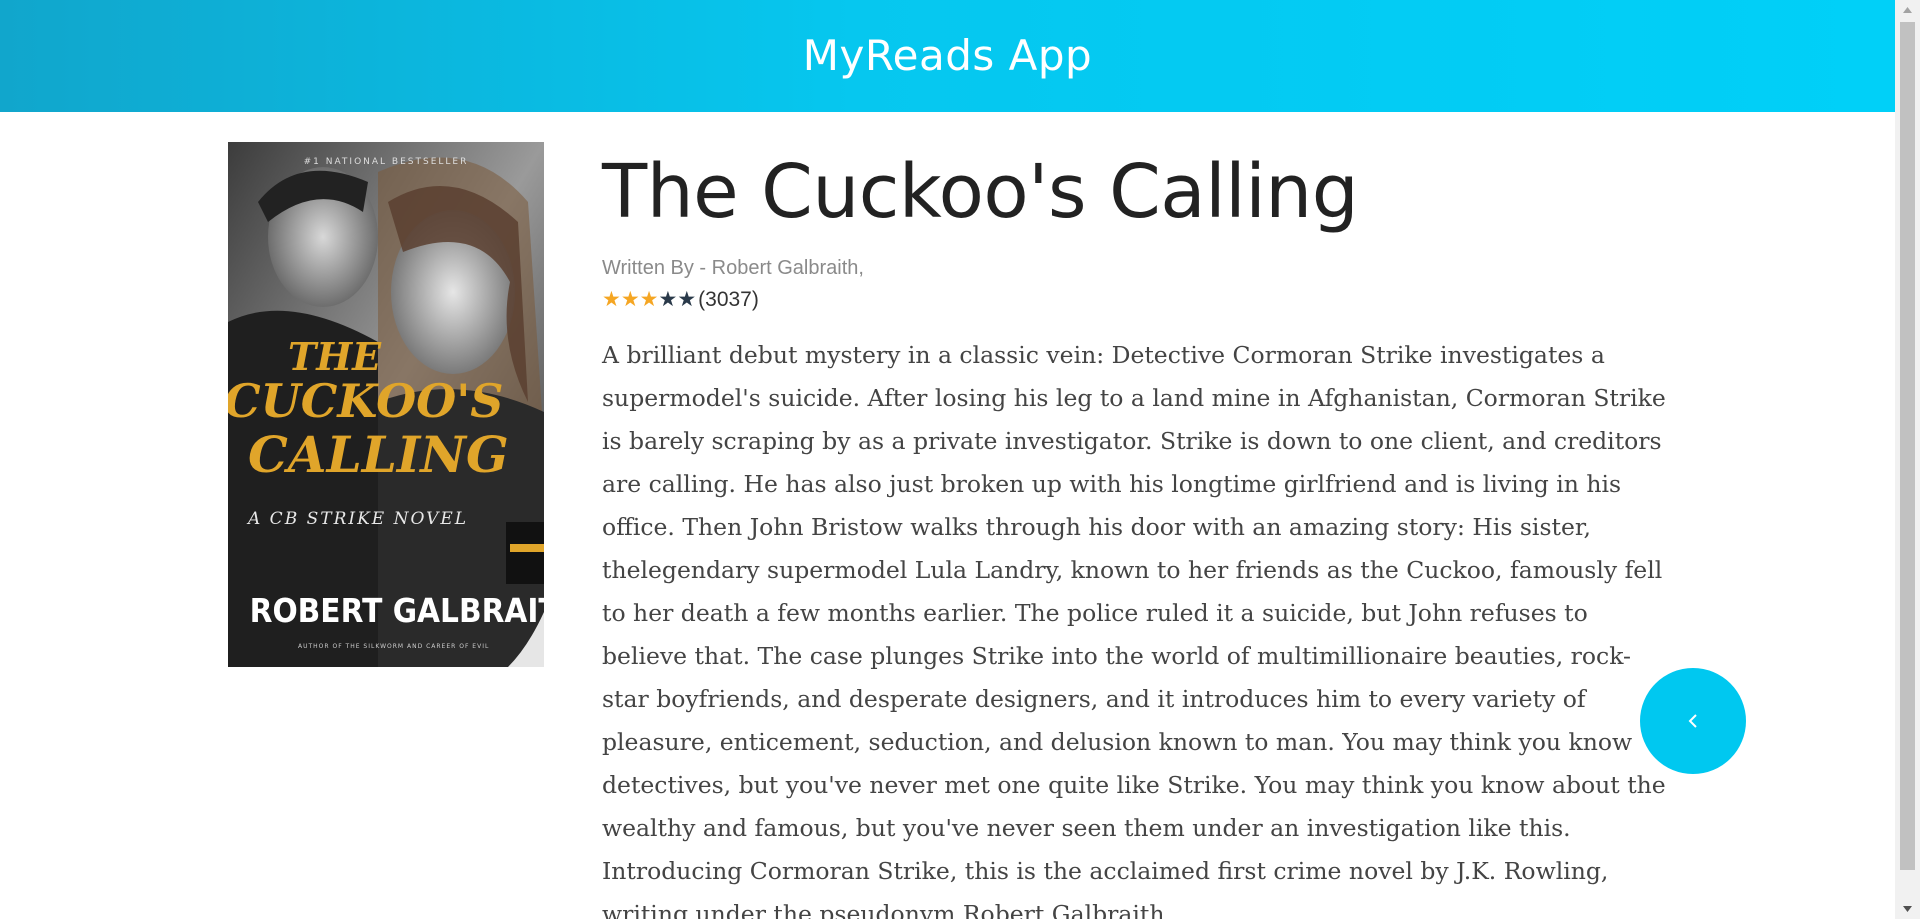  What do you see at coordinates (728, 300) in the screenshot?
I see `rating-count: (3037)` at bounding box center [728, 300].